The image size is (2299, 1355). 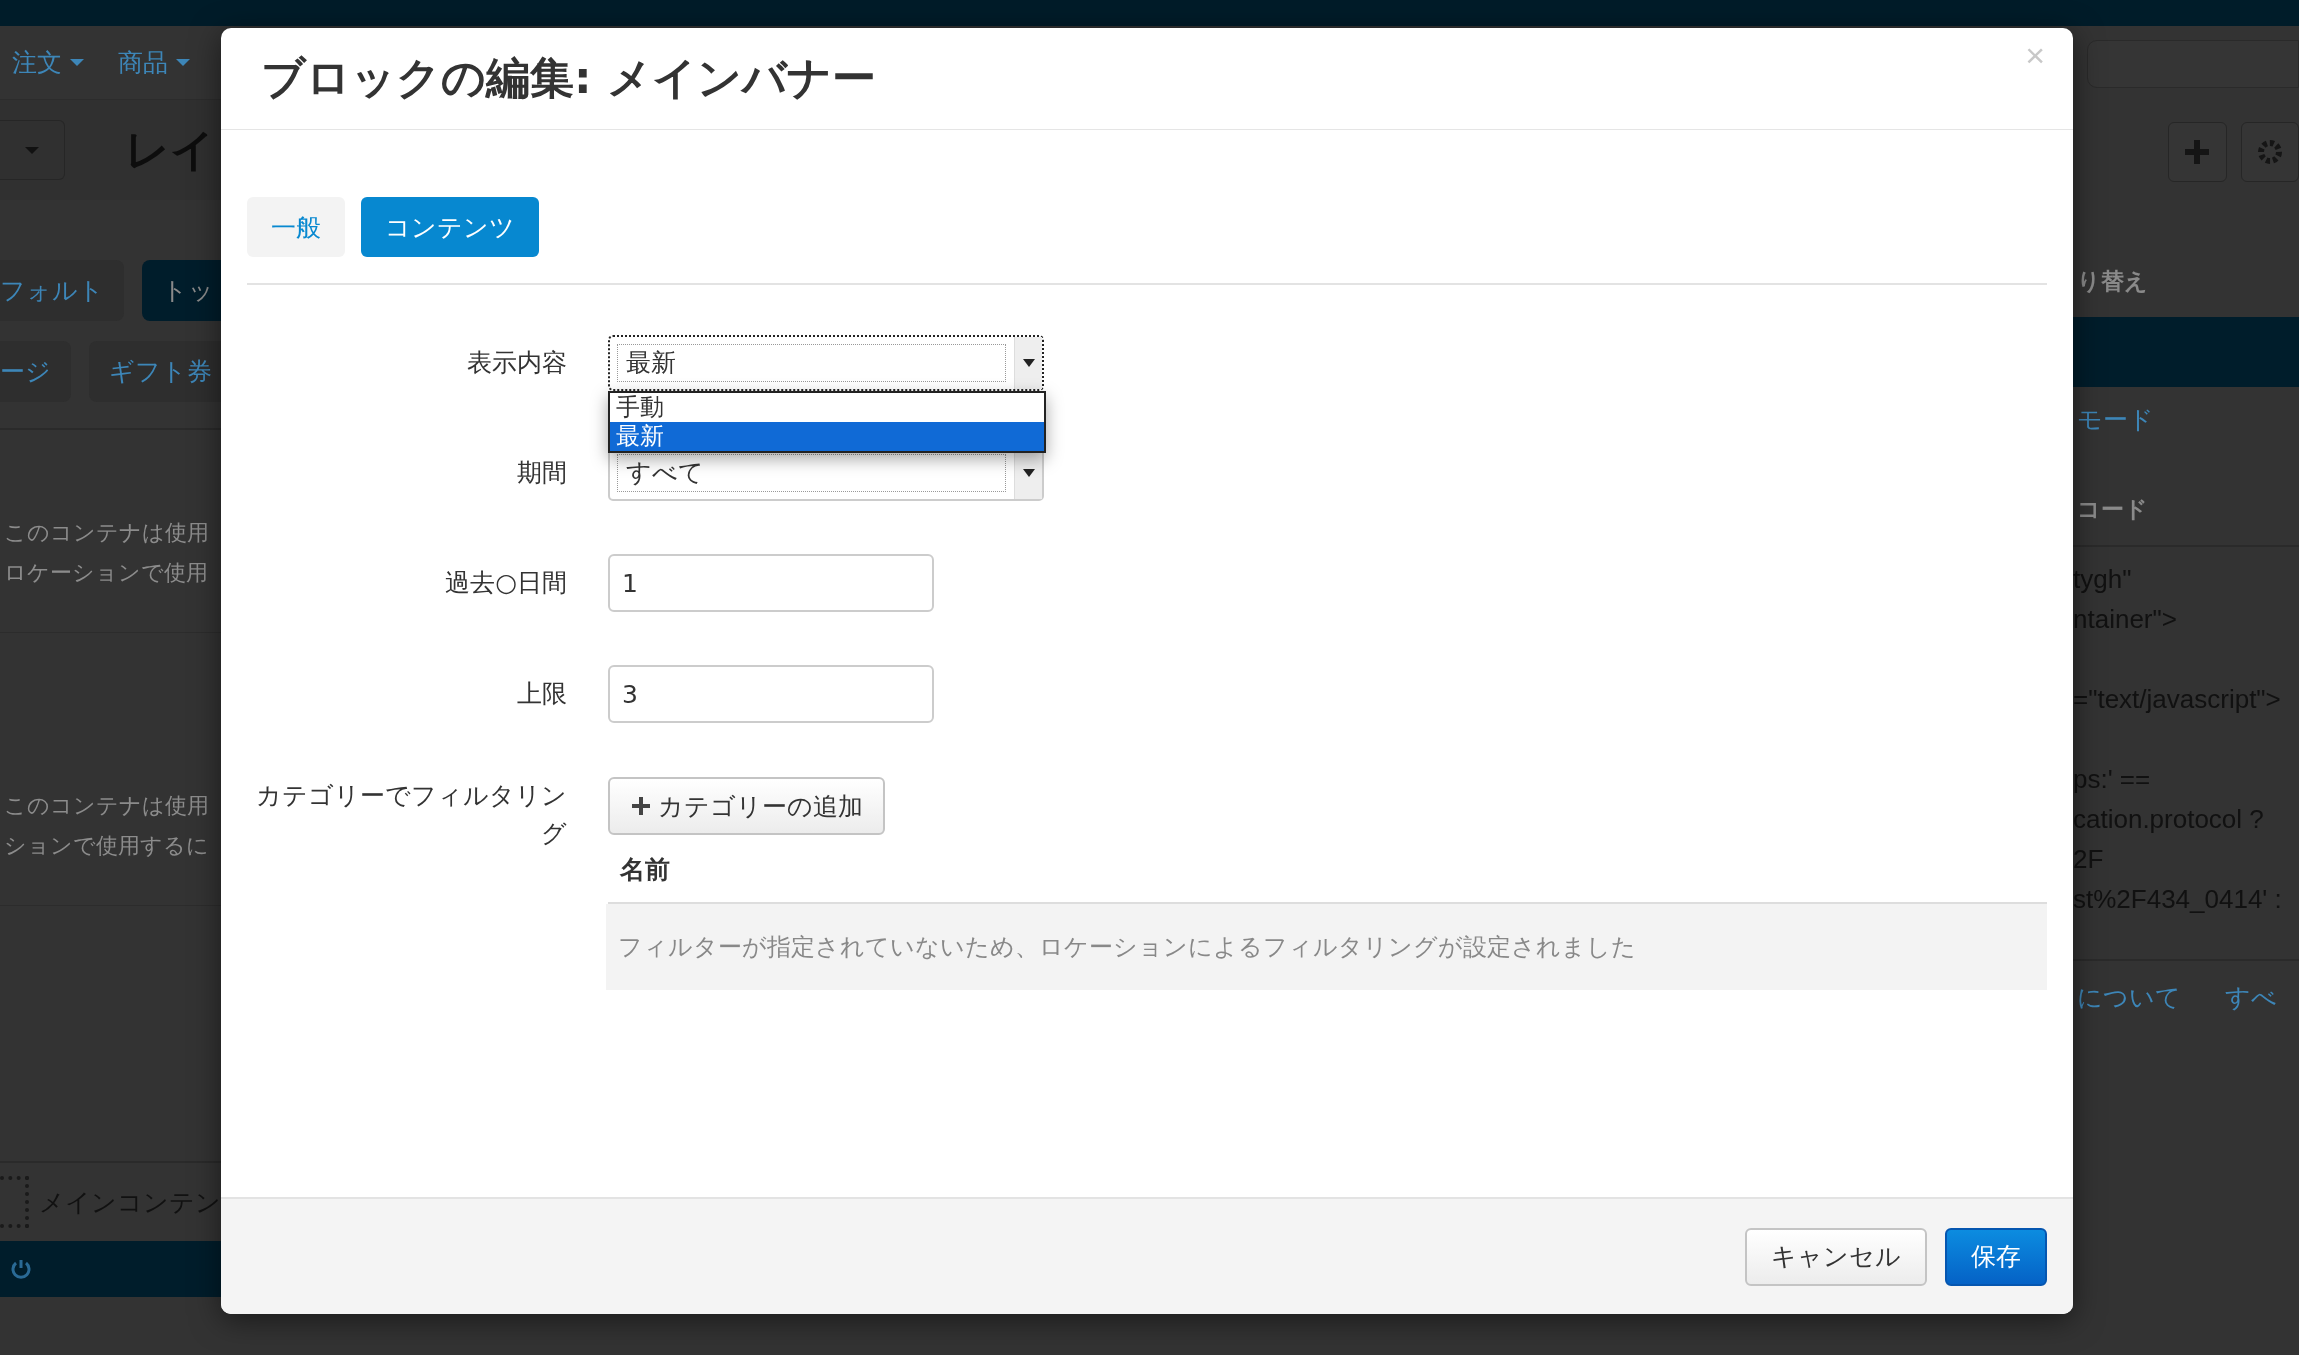 What do you see at coordinates (296, 227) in the screenshot?
I see `tab: 一般` at bounding box center [296, 227].